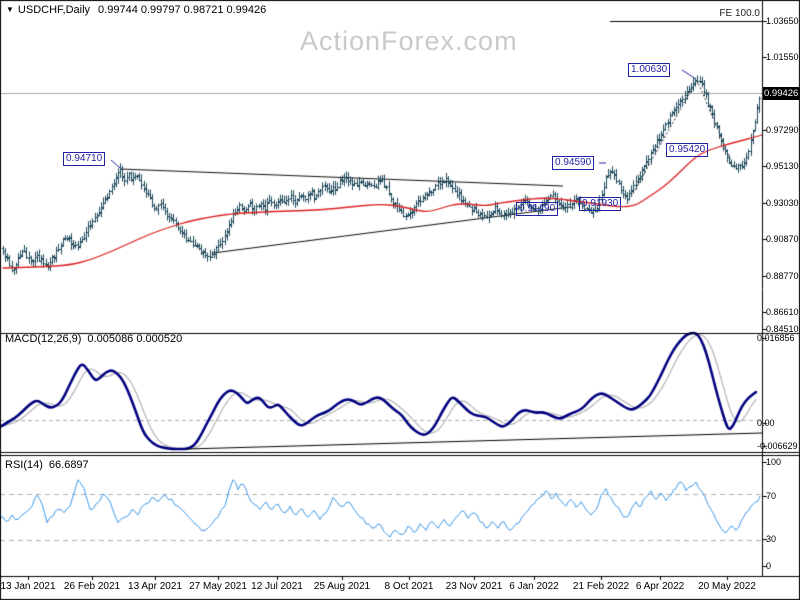 The image size is (800, 600). I want to click on price-axis-label: 1.01550, so click(782, 57).